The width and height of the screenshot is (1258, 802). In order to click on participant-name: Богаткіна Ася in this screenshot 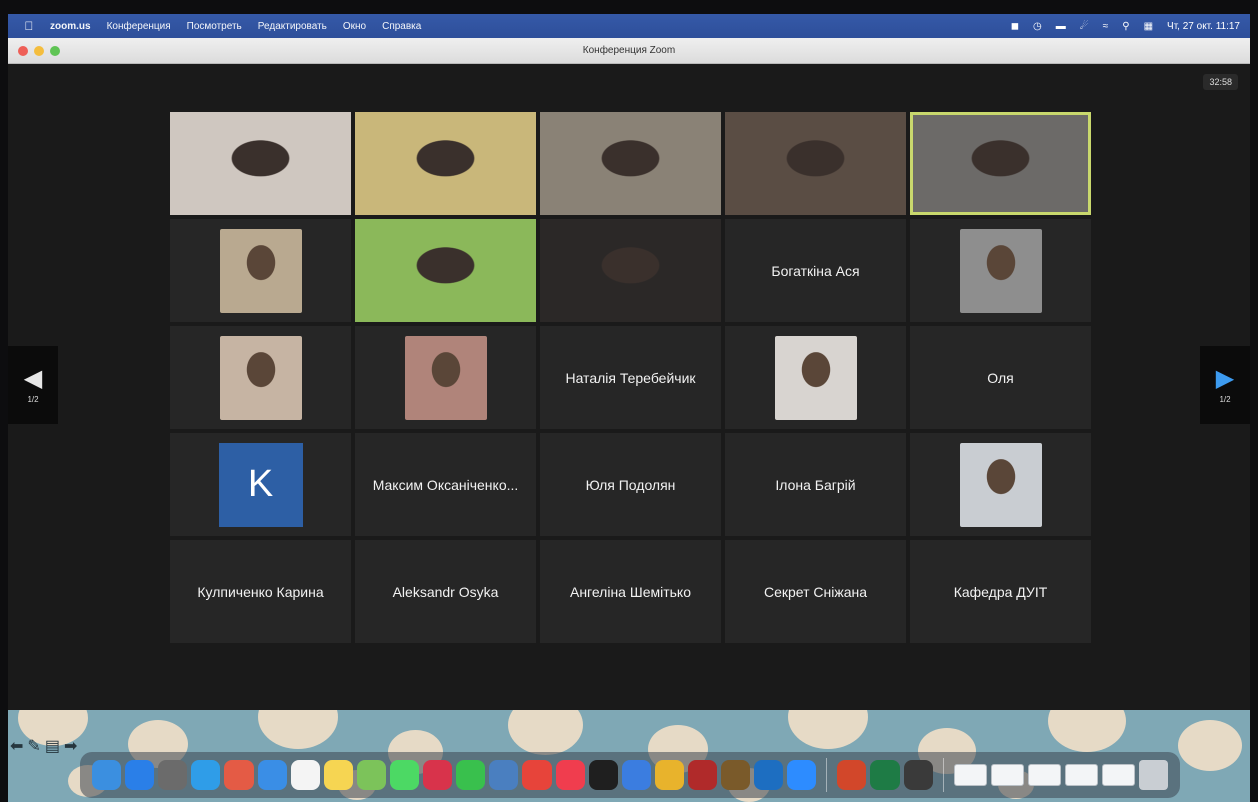, I will do `click(815, 270)`.